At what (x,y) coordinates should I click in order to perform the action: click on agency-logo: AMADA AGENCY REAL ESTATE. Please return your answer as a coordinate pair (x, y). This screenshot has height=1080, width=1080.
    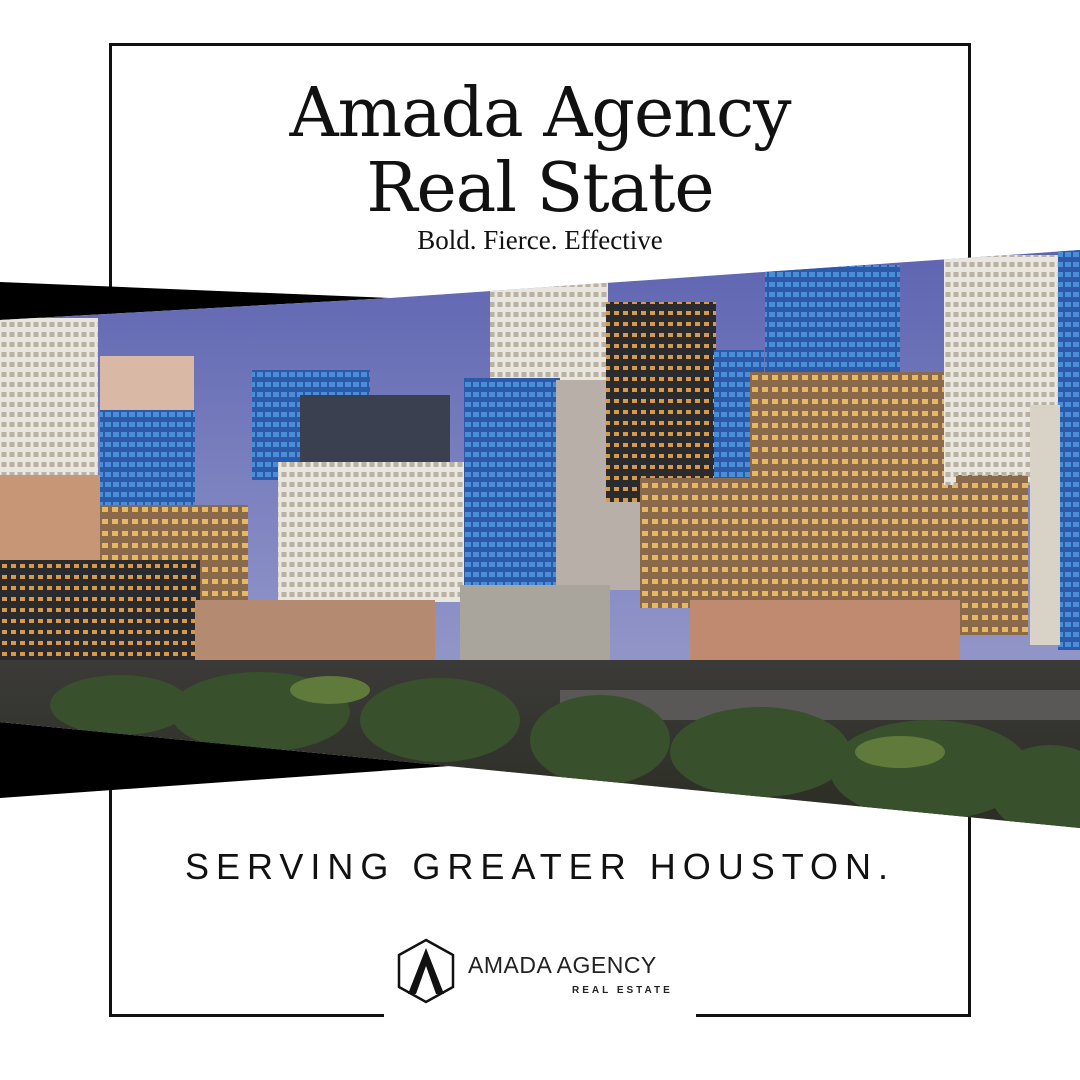
    Looking at the image, I should click on (546, 973).